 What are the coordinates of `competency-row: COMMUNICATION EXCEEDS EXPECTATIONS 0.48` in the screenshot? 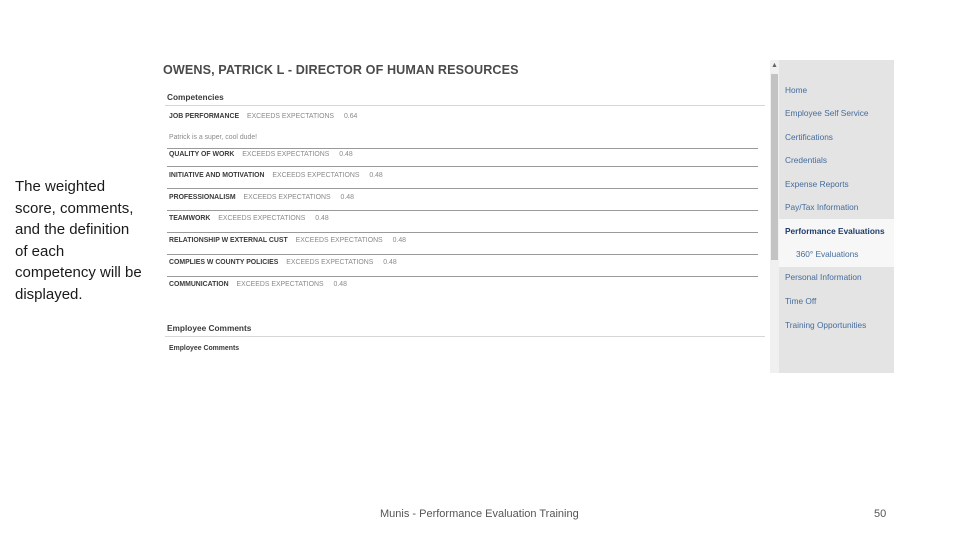 It's located at (258, 284).